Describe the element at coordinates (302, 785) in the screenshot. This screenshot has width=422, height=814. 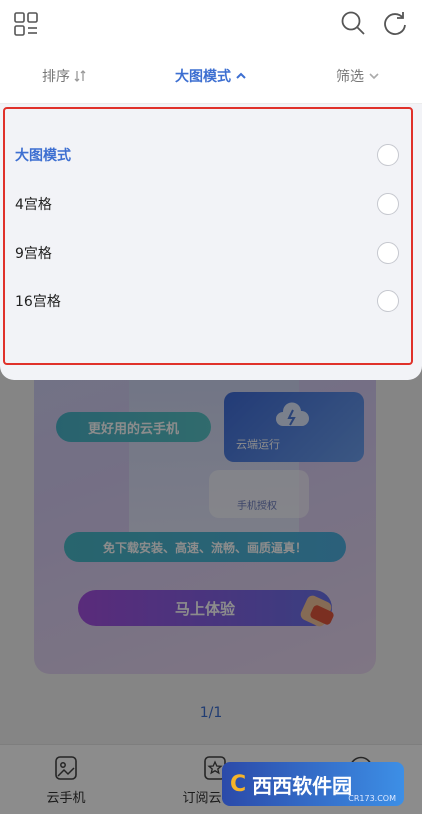
I see `watermark-text: 西西软件园` at that location.